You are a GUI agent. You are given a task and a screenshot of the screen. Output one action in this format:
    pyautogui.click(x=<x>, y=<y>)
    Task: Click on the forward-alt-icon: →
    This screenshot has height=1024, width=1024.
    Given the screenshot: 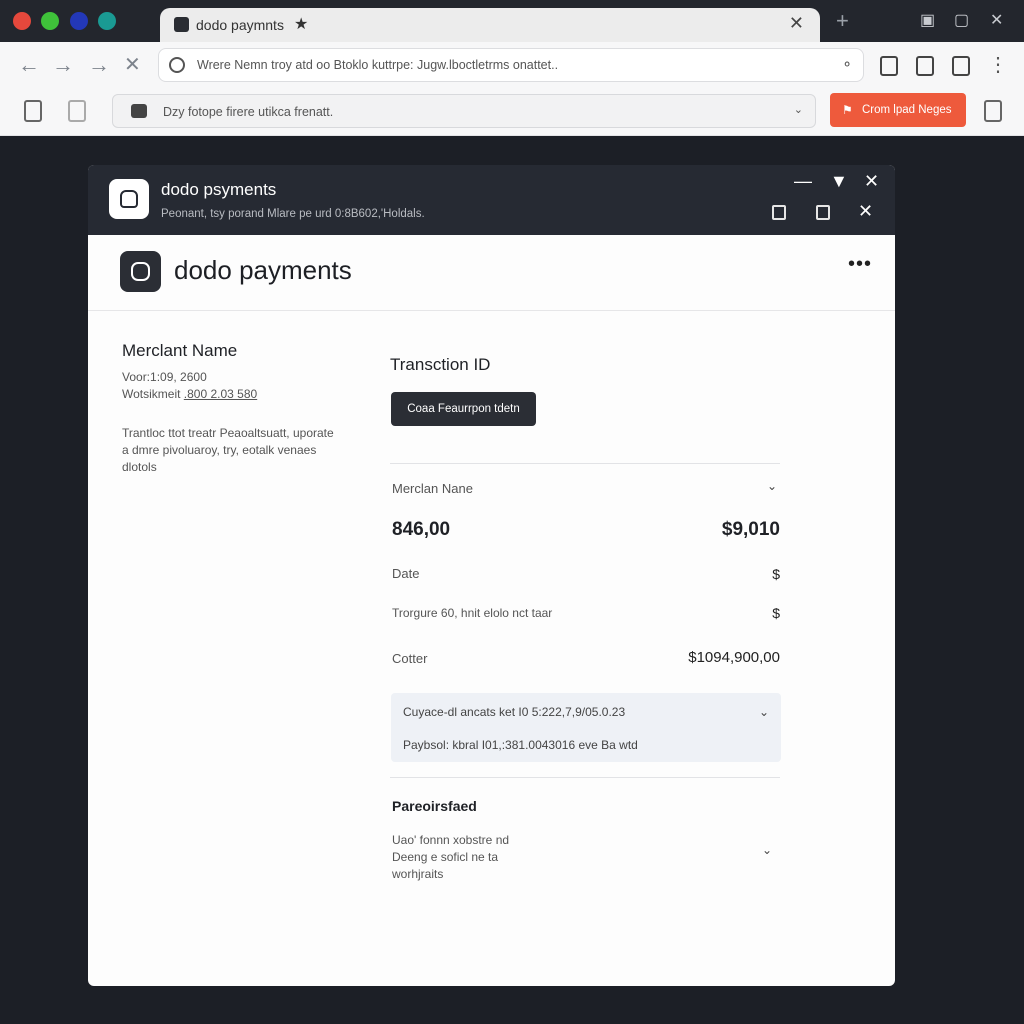 What is the action you would take?
    pyautogui.click(x=99, y=65)
    